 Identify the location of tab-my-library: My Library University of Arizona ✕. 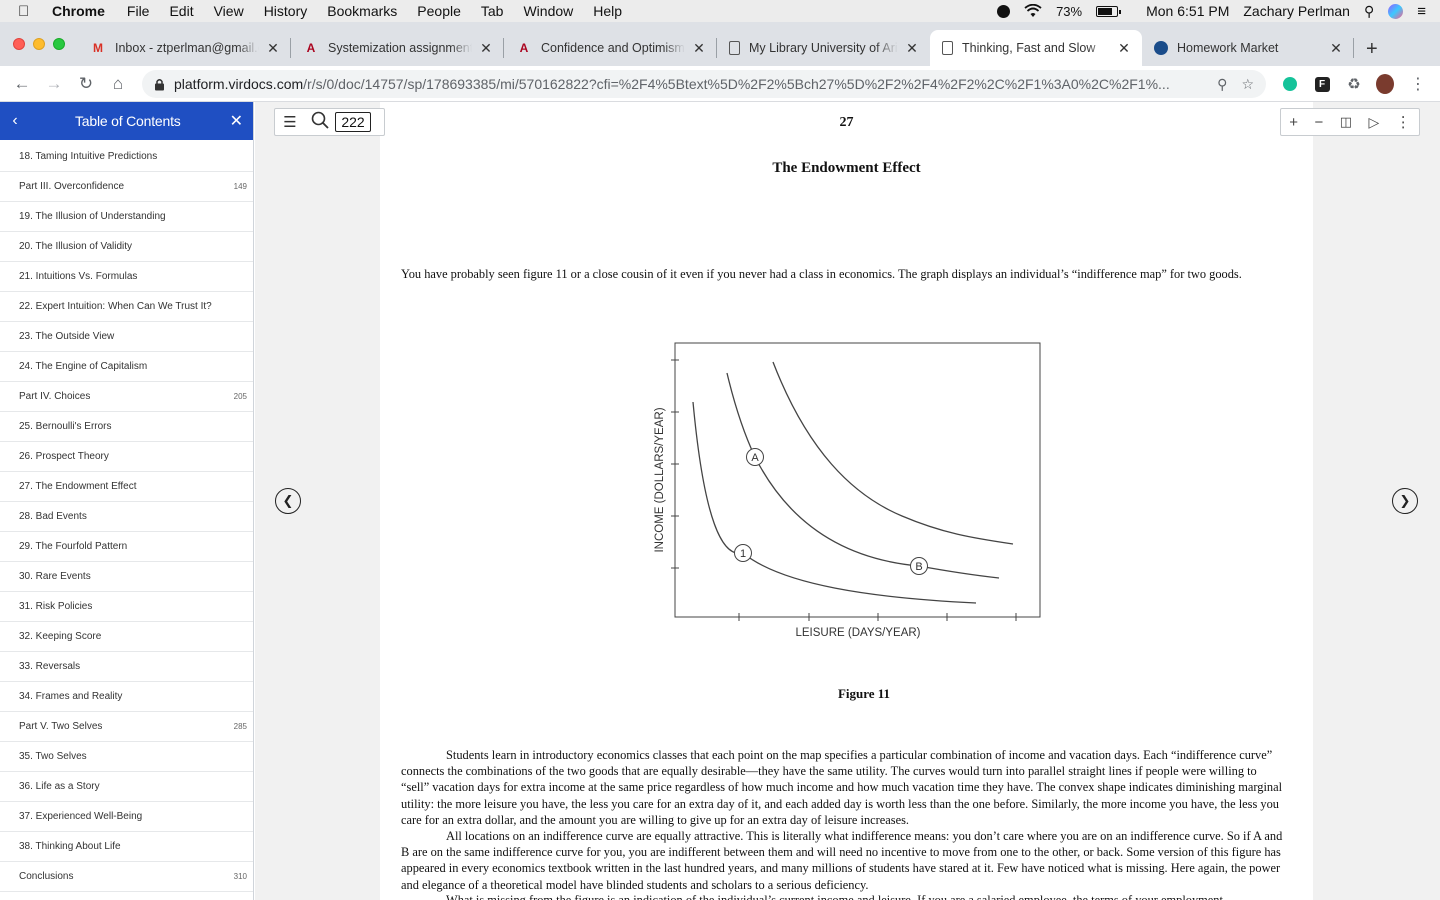
(823, 48).